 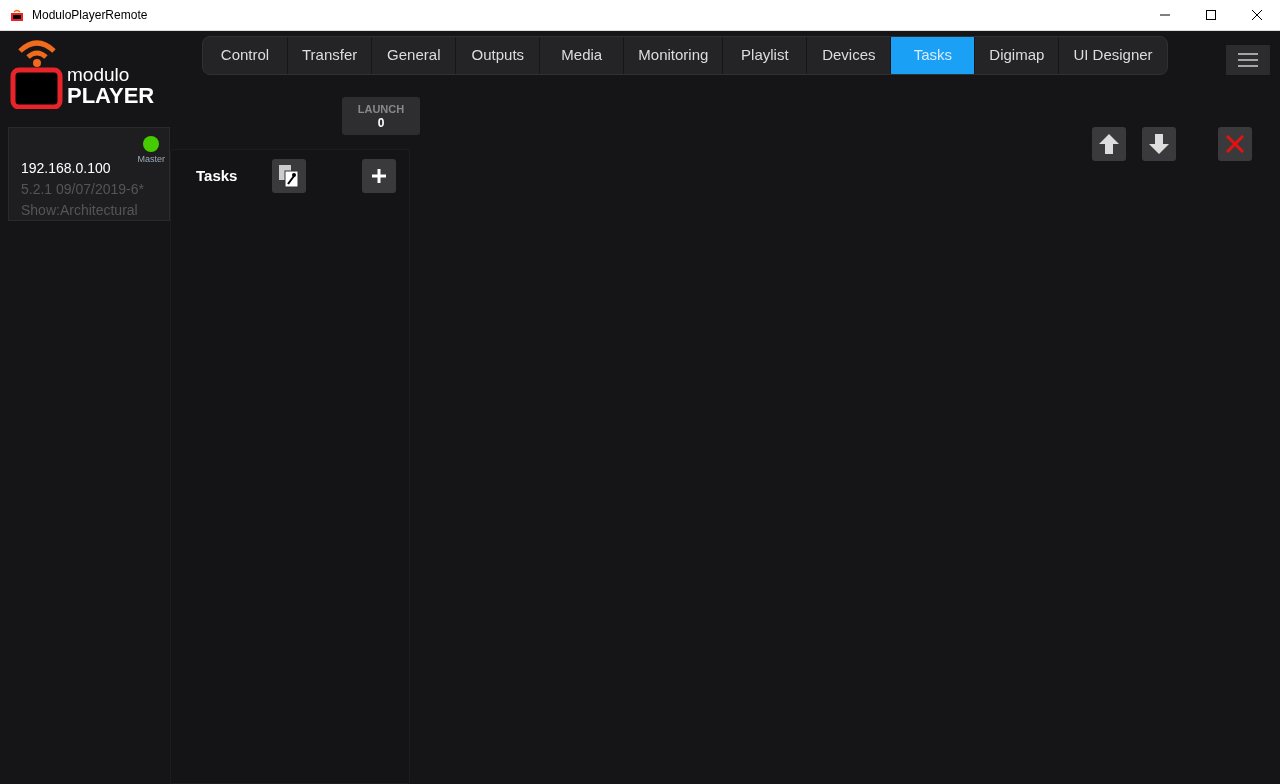 I want to click on device-ip: 192.168.0.100, so click(x=66, y=168).